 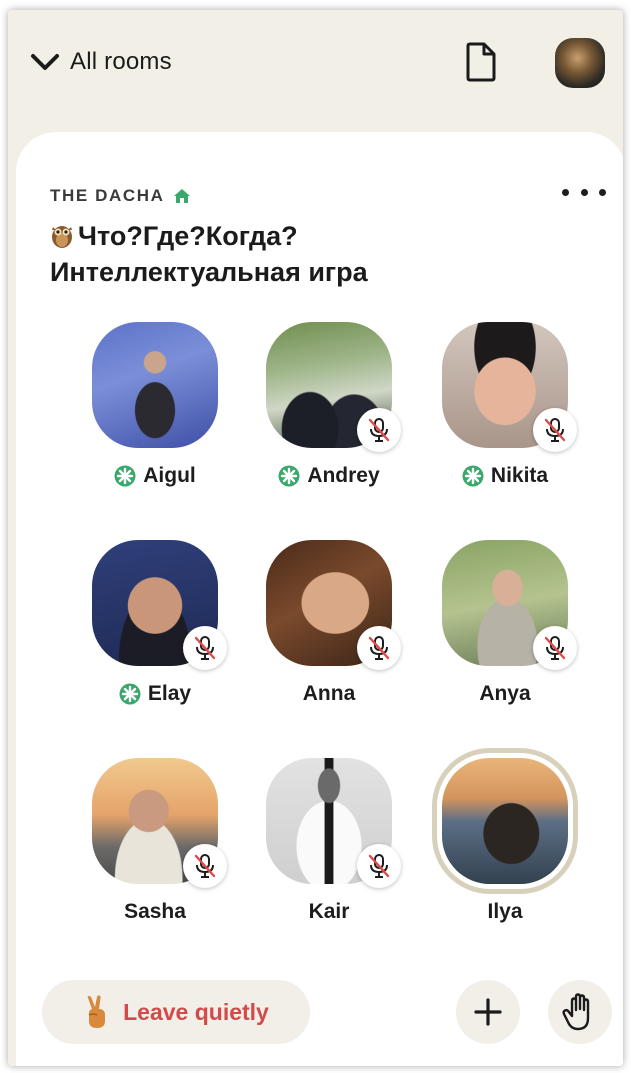 I want to click on speaker-name: Ilya, so click(x=505, y=911).